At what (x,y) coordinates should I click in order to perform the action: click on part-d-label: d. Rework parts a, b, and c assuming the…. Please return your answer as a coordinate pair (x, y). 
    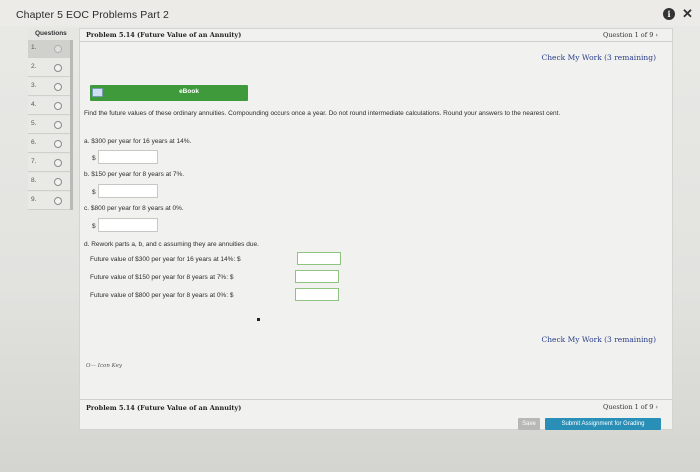
    Looking at the image, I should click on (171, 244).